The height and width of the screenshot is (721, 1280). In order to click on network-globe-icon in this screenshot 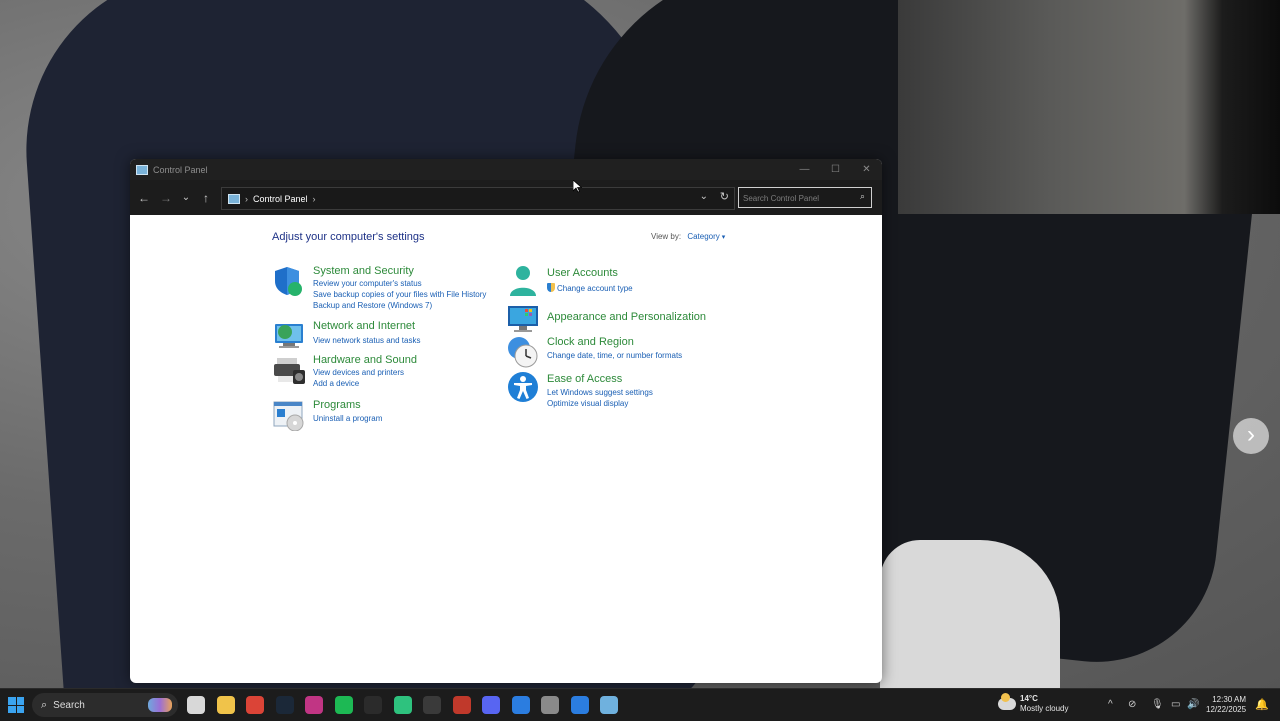, I will do `click(289, 336)`.